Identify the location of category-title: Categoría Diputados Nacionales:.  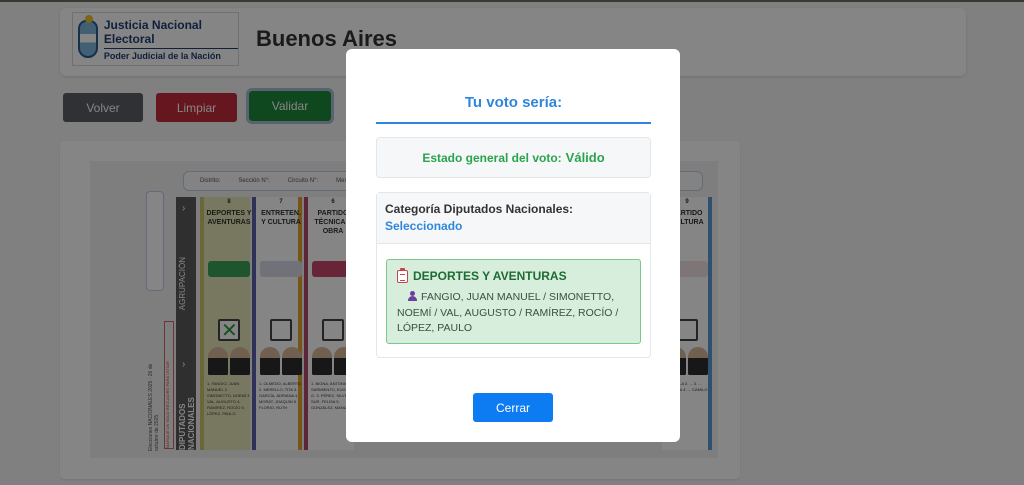
(479, 209).